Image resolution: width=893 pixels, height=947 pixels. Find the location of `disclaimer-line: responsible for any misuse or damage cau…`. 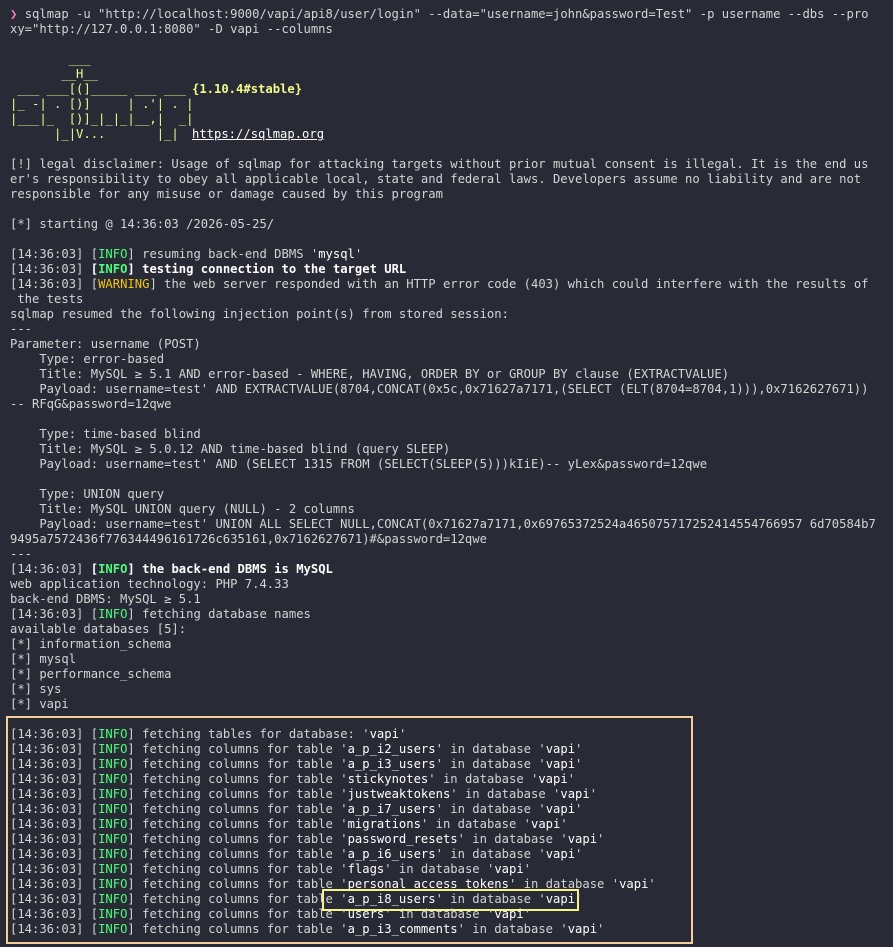

disclaimer-line: responsible for any misuse or damage cau… is located at coordinates (226, 194).